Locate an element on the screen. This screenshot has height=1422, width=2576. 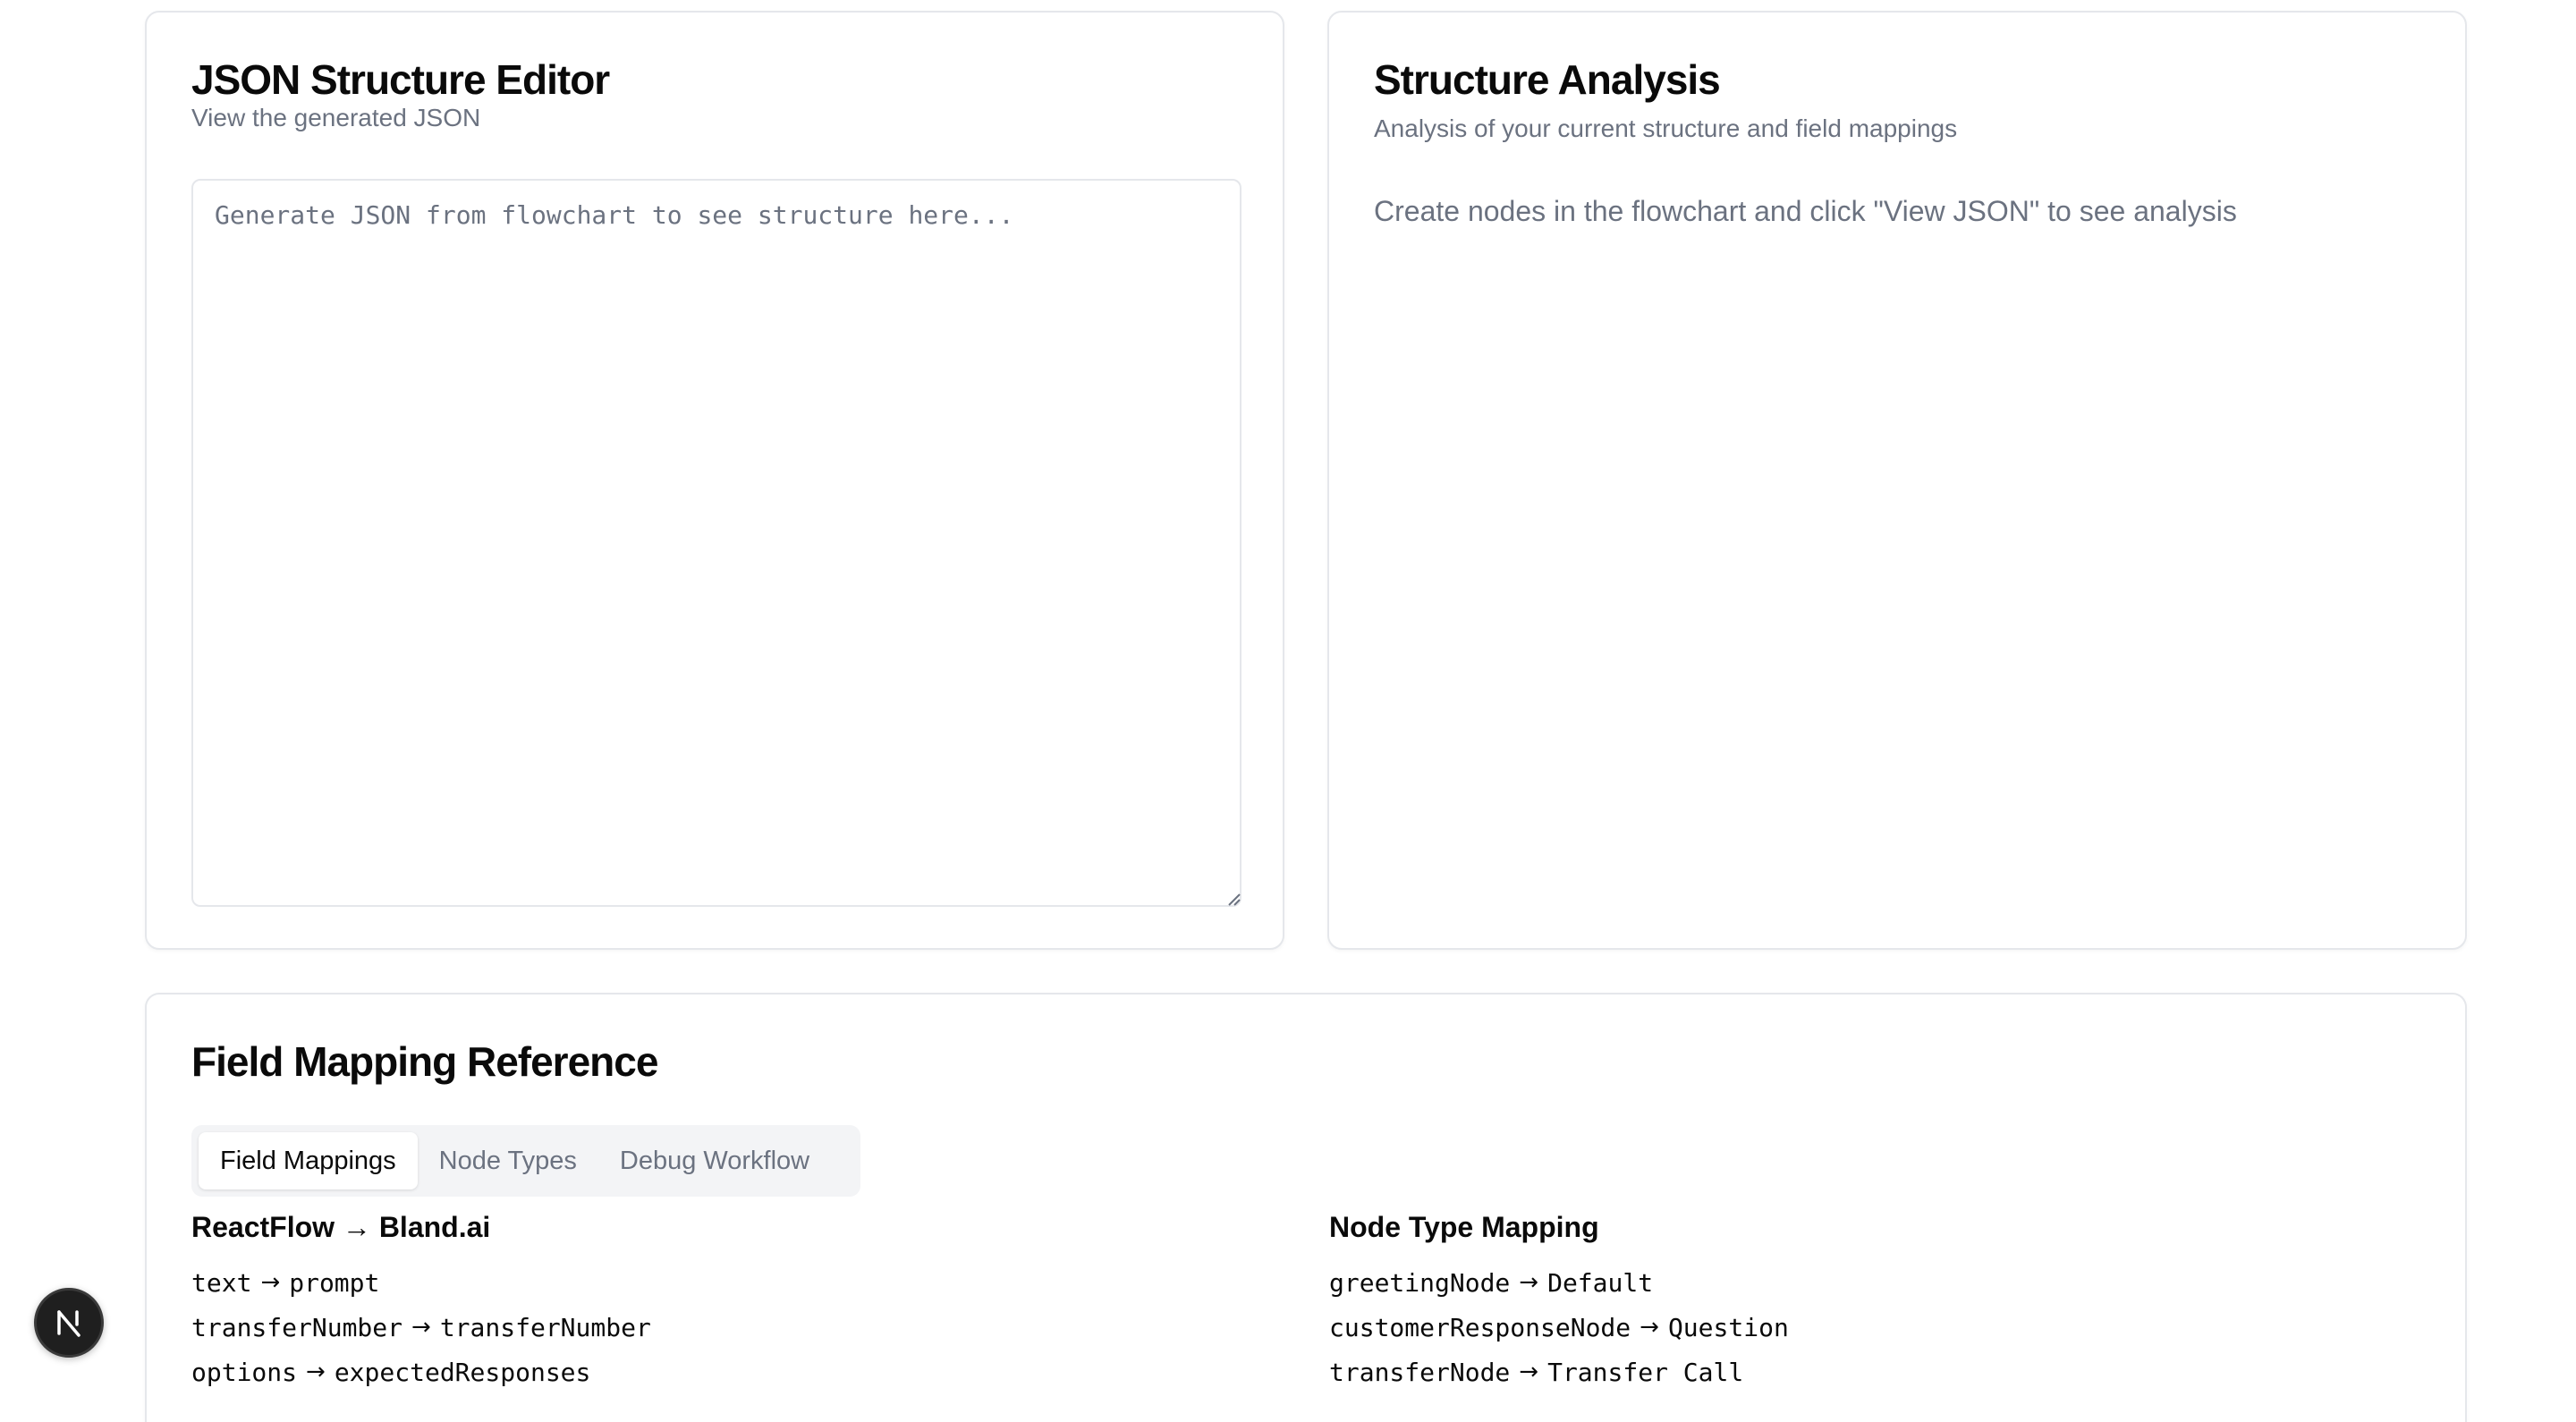
reference-tabs: Field Mappings Node Types Debug Workflow is located at coordinates (525, 1161).